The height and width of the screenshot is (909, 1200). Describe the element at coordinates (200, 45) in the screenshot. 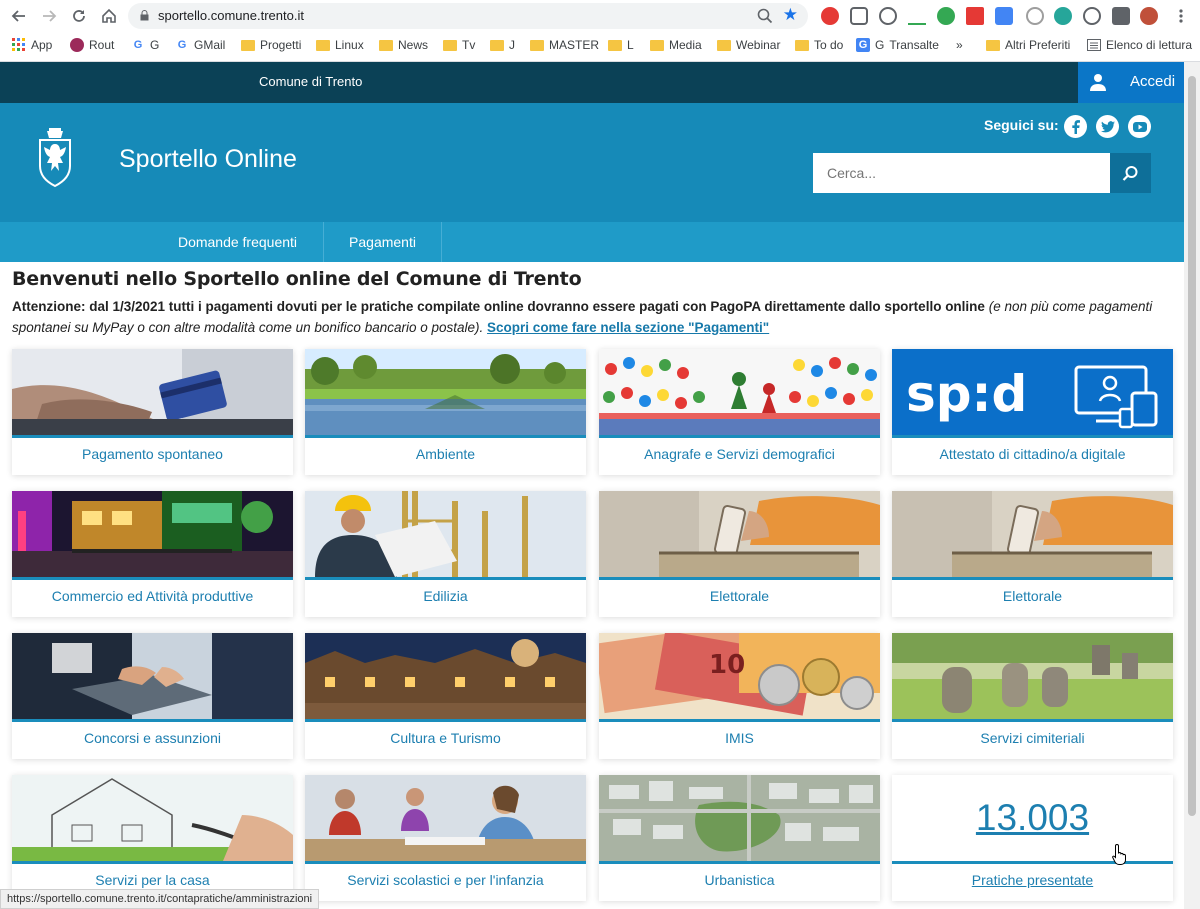

I see `bookmark-gmail: G GMail` at that location.